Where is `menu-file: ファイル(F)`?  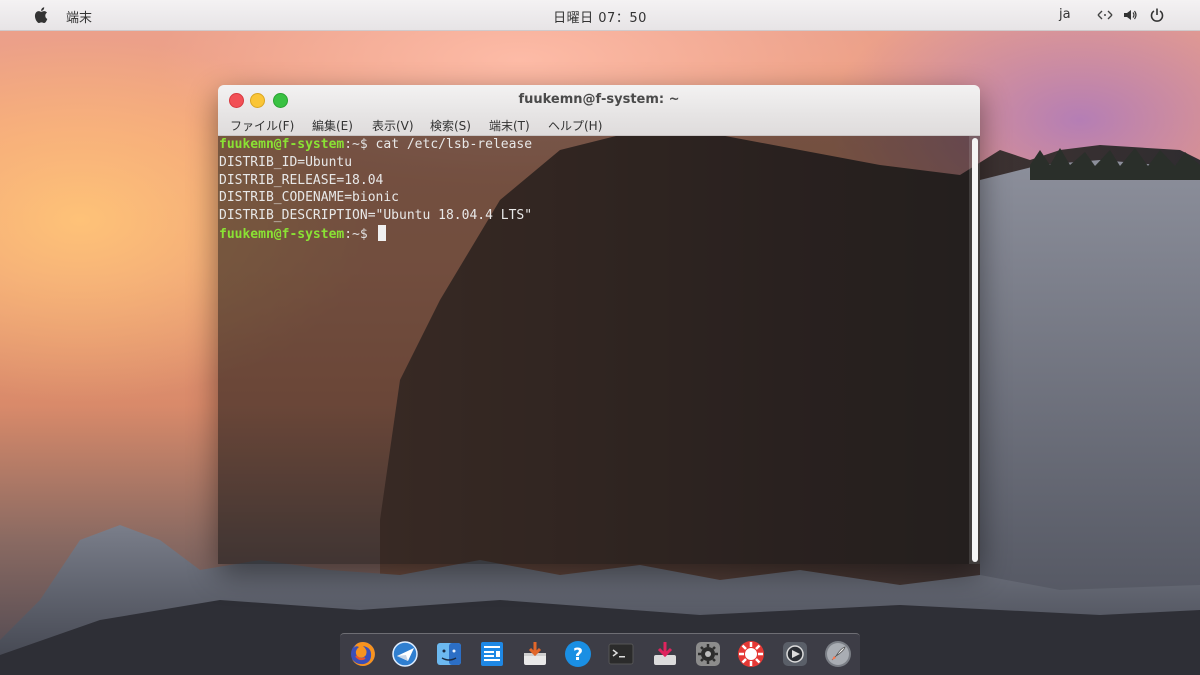 menu-file: ファイル(F) is located at coordinates (262, 125).